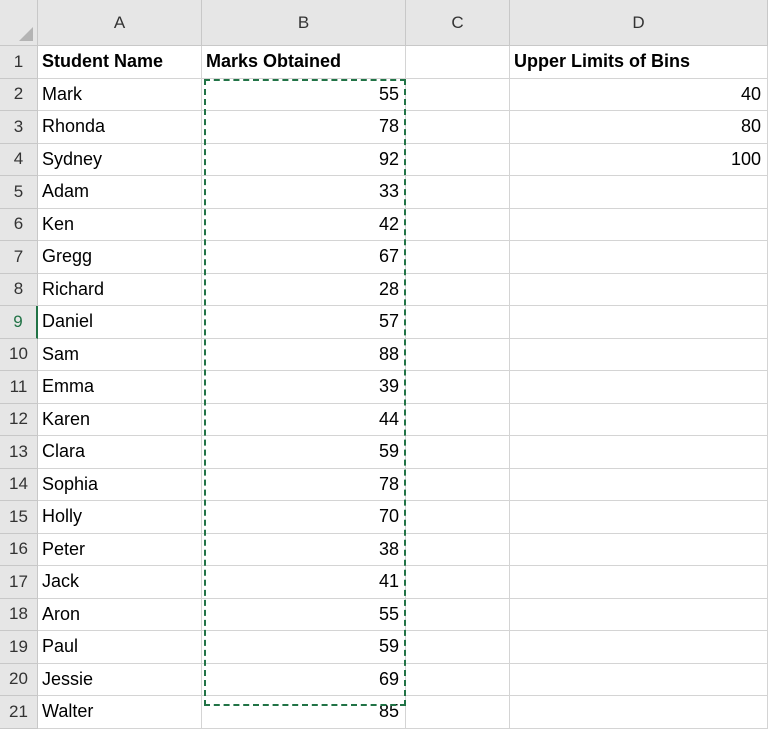  Describe the element at coordinates (304, 289) in the screenshot. I see `cell-b: 28` at that location.